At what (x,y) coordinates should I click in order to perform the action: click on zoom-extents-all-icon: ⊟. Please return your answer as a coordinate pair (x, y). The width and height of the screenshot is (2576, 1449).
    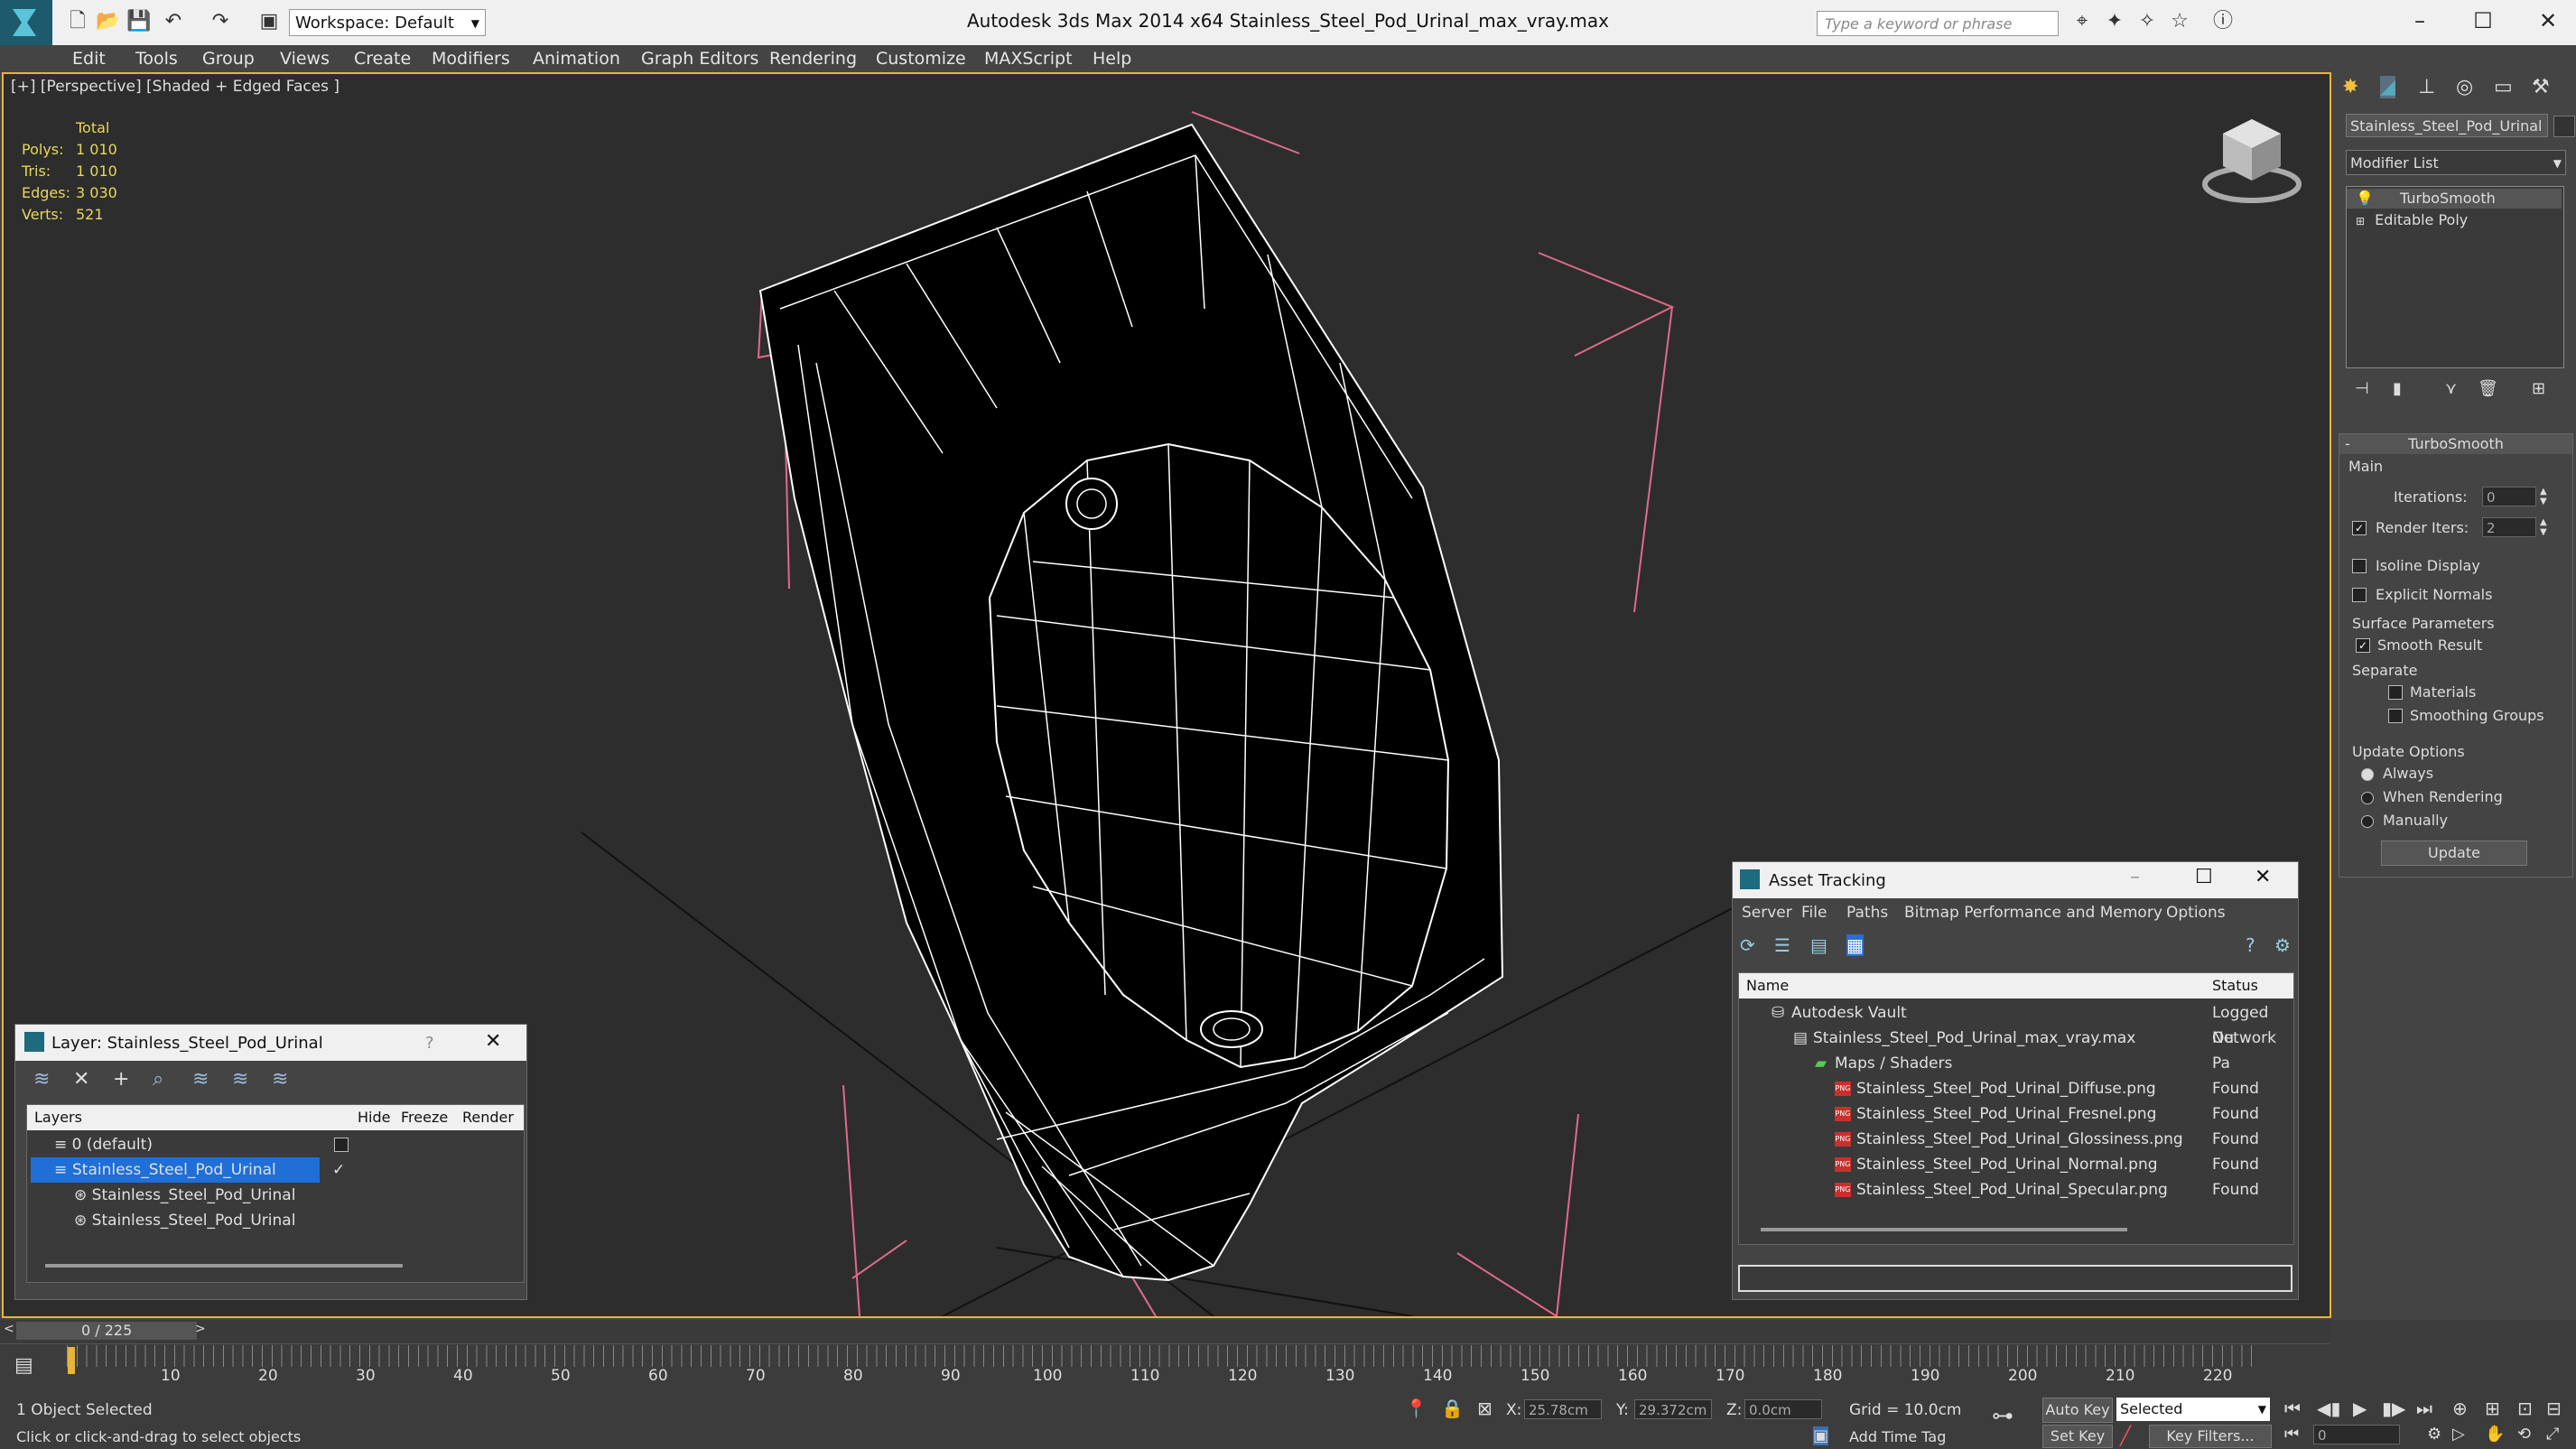
    Looking at the image, I should click on (2554, 1408).